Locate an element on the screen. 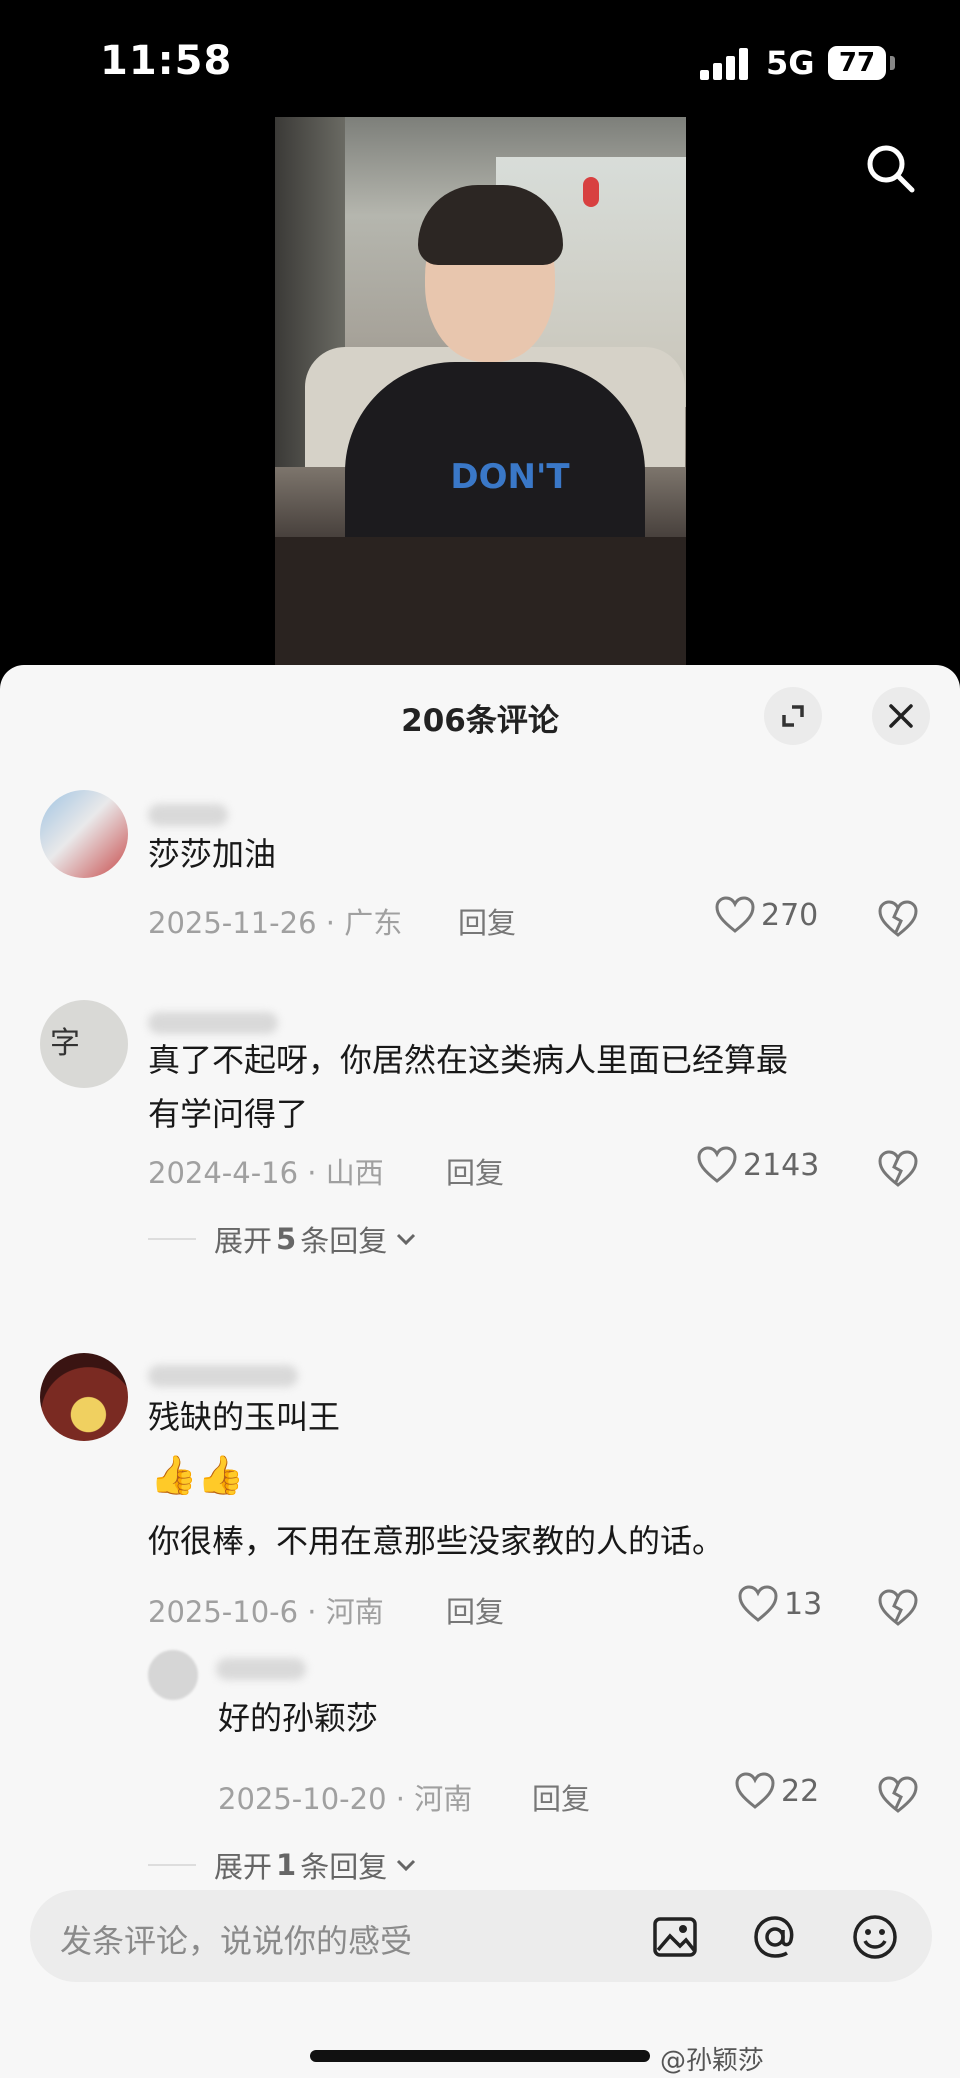 Image resolution: width=960 pixels, height=2078 pixels. comment-input-bar: 发条评论，说说你的感受 @孙颖莎 is located at coordinates (480, 1979).